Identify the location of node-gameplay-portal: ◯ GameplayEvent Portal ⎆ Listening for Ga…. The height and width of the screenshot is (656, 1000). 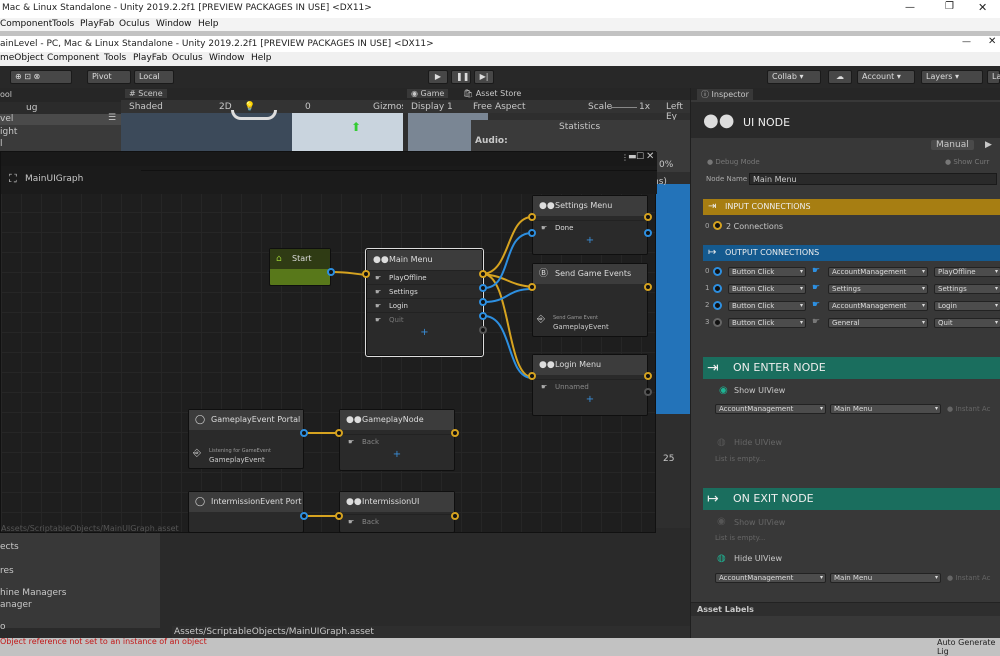
(246, 439).